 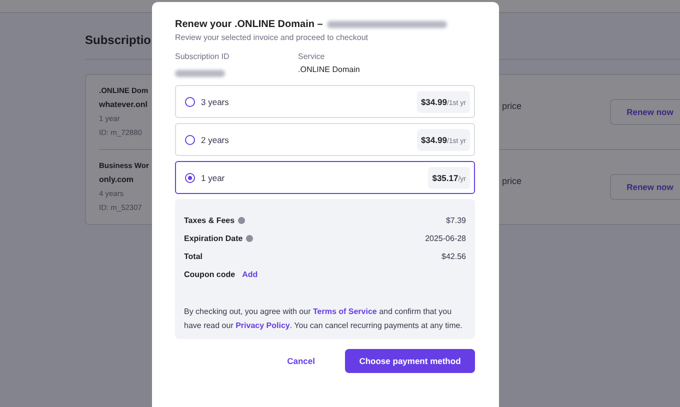 I want to click on summary-value: 2025-06-28, so click(x=445, y=238).